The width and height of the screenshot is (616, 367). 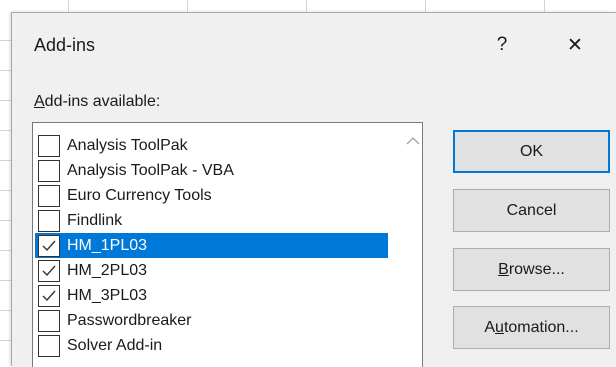 I want to click on ok-button: OK, so click(x=531, y=151).